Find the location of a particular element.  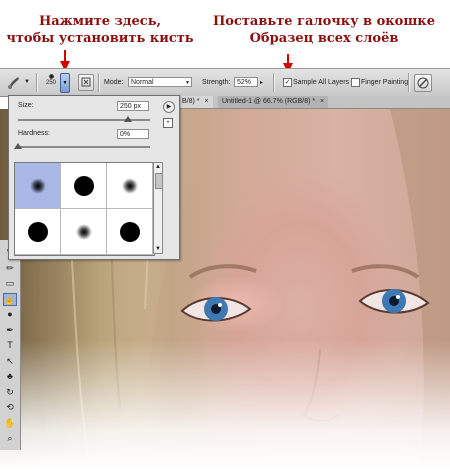

tab-untitled-1: Untitled-1 @ 66.7% (RGB/8) * × is located at coordinates (273, 102).